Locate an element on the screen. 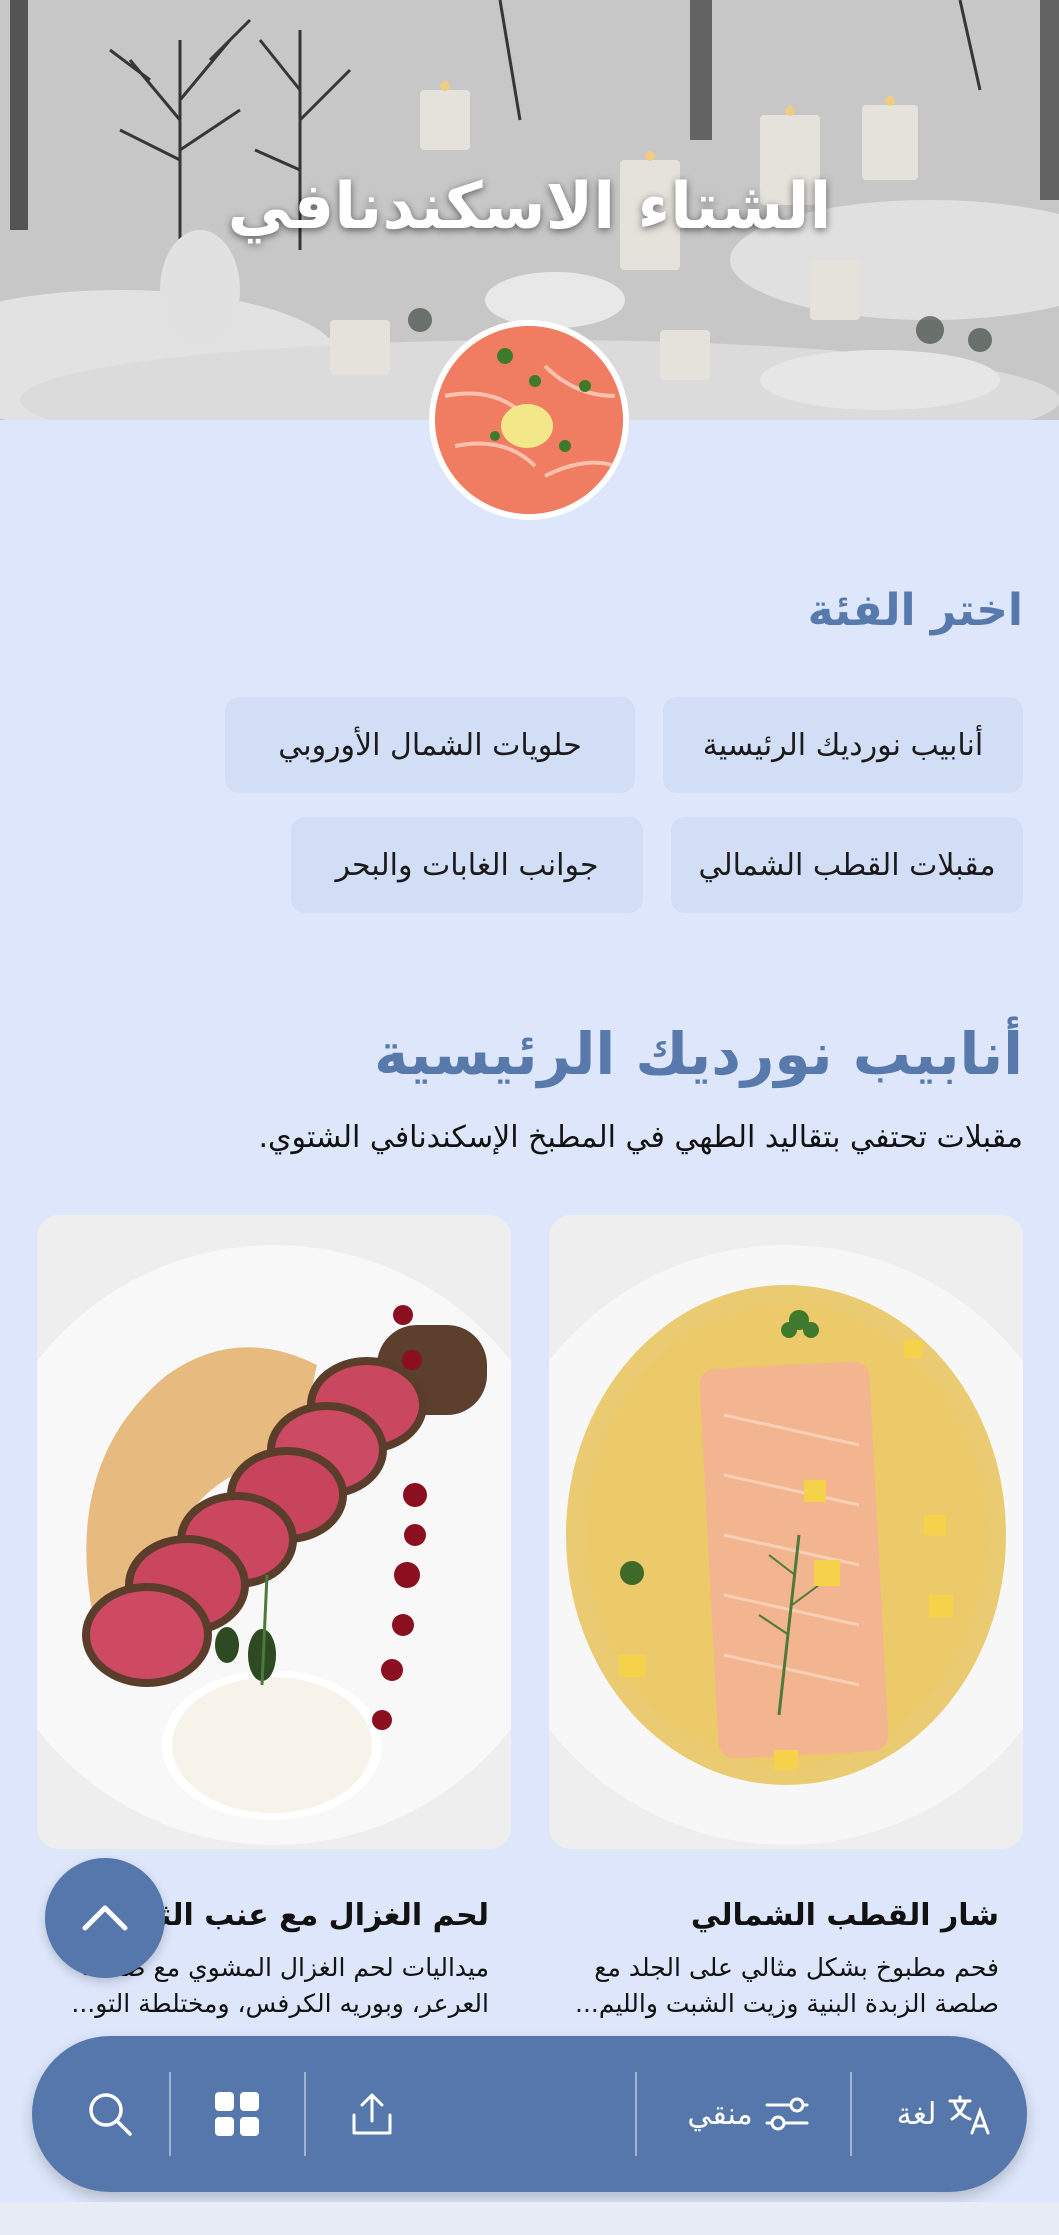  dish-description-line: فحم مطبوخ بشكل مثالي على الجلد مع is located at coordinates (796, 1967).